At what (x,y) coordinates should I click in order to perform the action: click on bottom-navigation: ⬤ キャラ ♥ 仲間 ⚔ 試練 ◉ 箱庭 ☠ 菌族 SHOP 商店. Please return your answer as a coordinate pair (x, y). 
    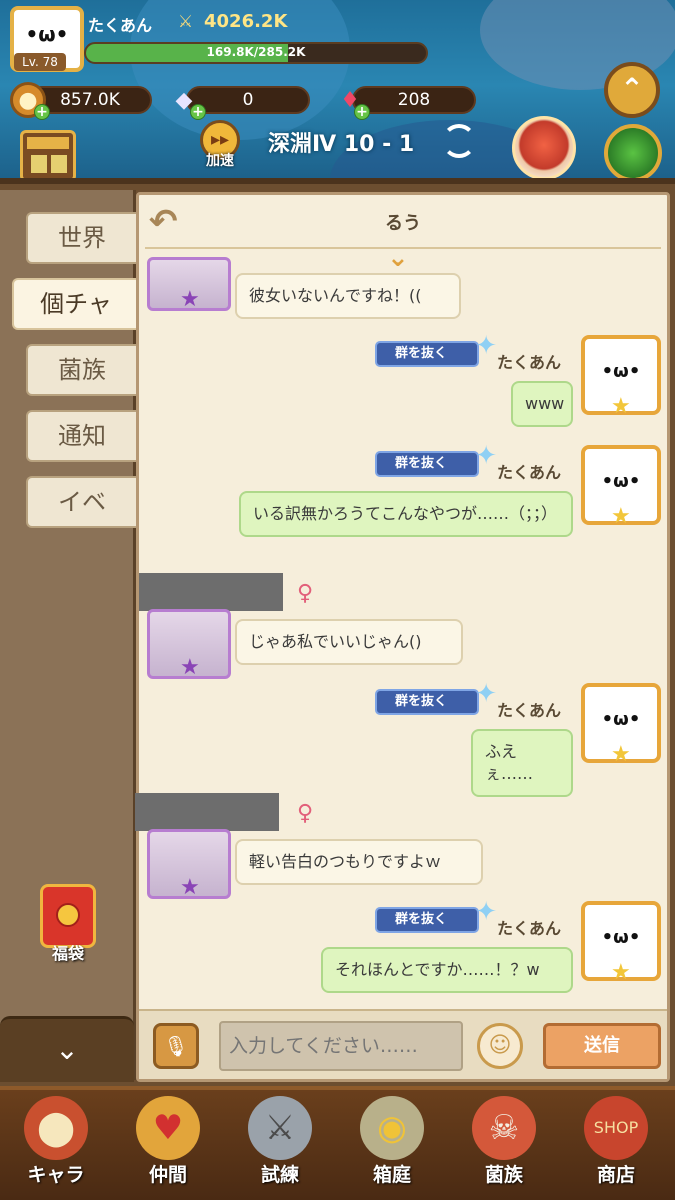
    Looking at the image, I should click on (337, 1143).